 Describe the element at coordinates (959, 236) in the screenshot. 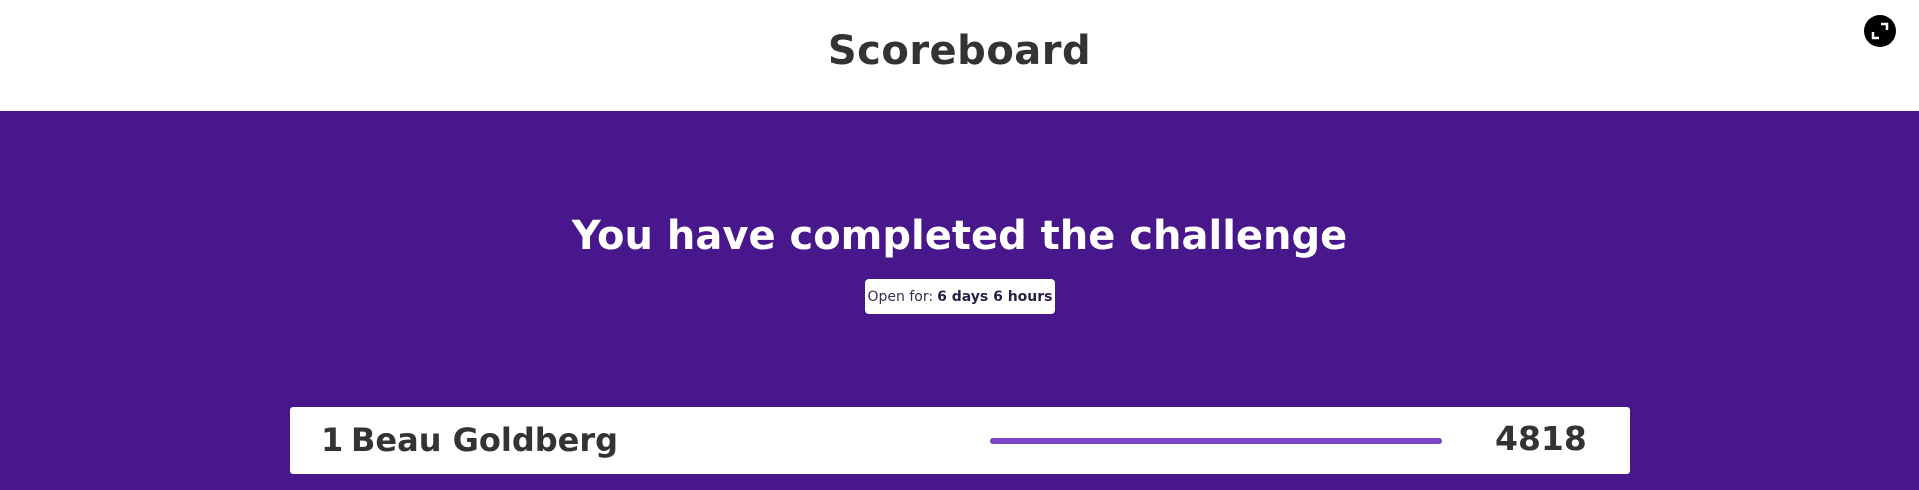

I see `completed-heading: You have completed the challenge` at that location.